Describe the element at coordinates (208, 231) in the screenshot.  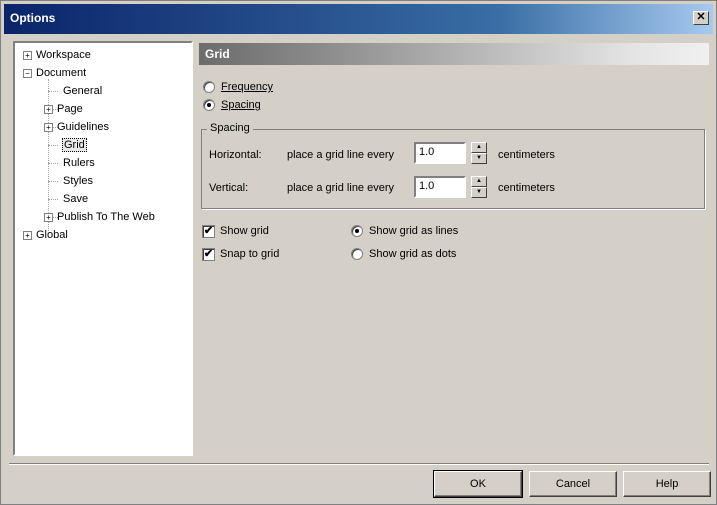
I see `show-grid-checkbox: ✔` at that location.